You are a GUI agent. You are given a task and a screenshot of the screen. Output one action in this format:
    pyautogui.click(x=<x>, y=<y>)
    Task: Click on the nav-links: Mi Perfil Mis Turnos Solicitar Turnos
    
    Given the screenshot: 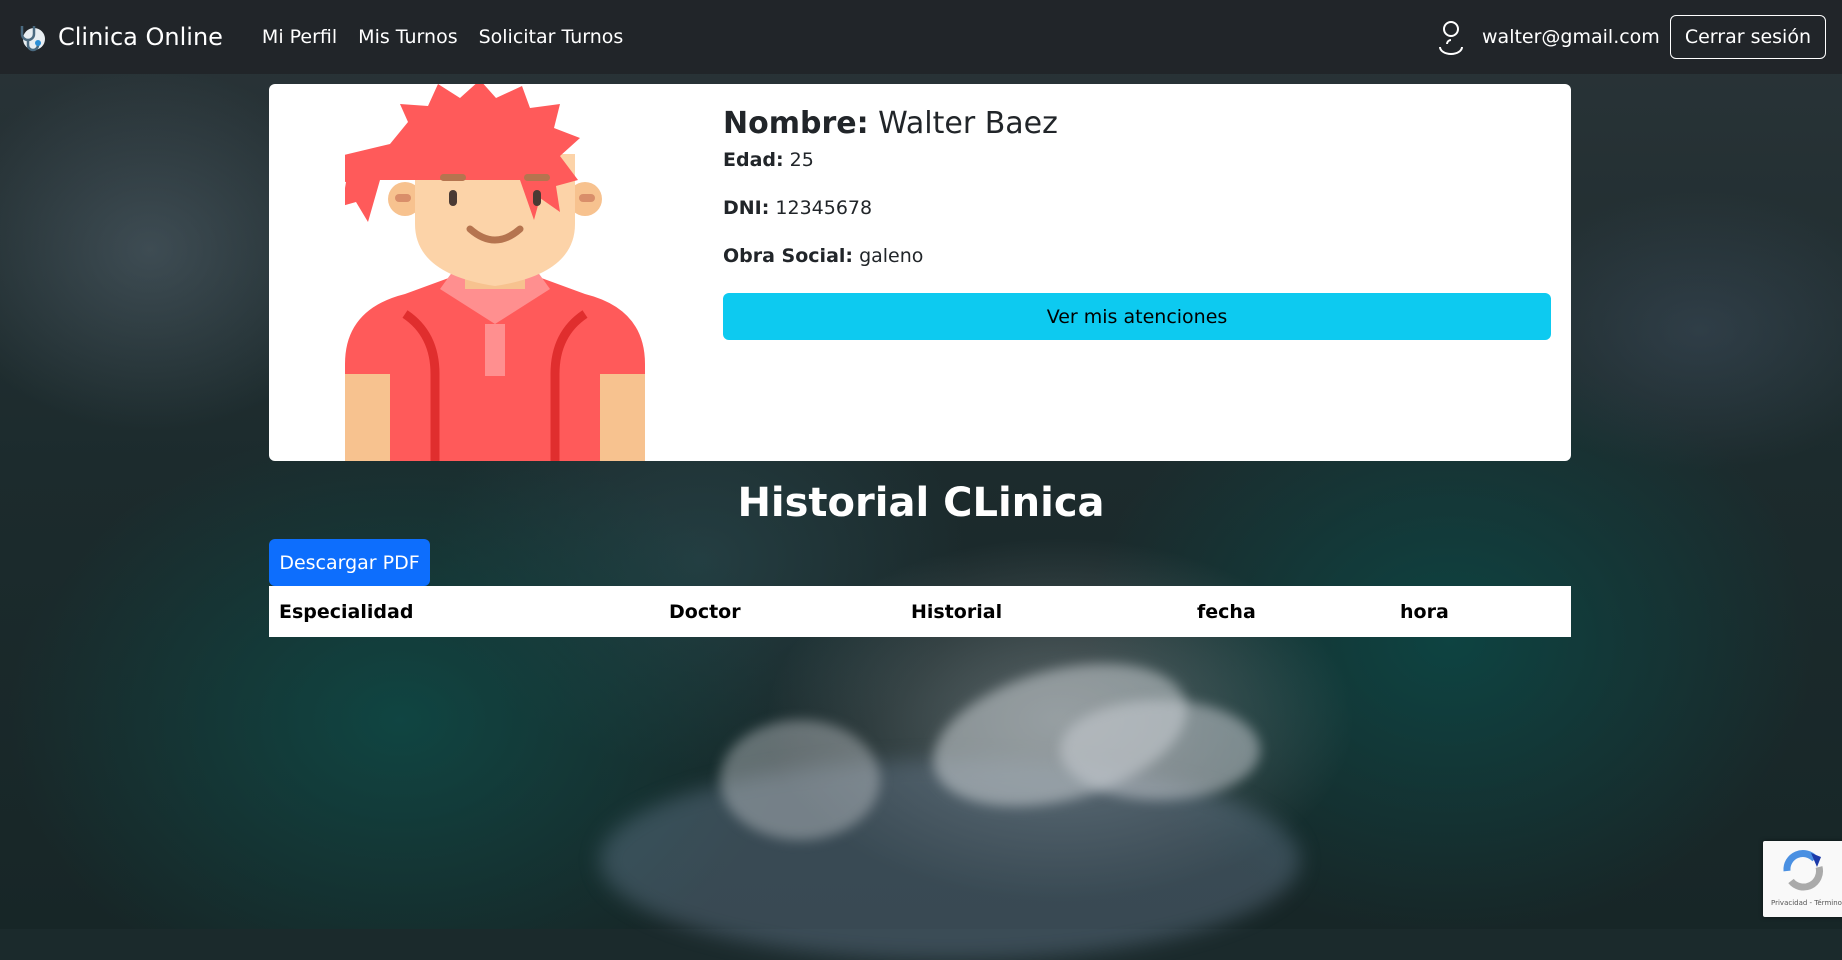 What is the action you would take?
    pyautogui.click(x=432, y=37)
    